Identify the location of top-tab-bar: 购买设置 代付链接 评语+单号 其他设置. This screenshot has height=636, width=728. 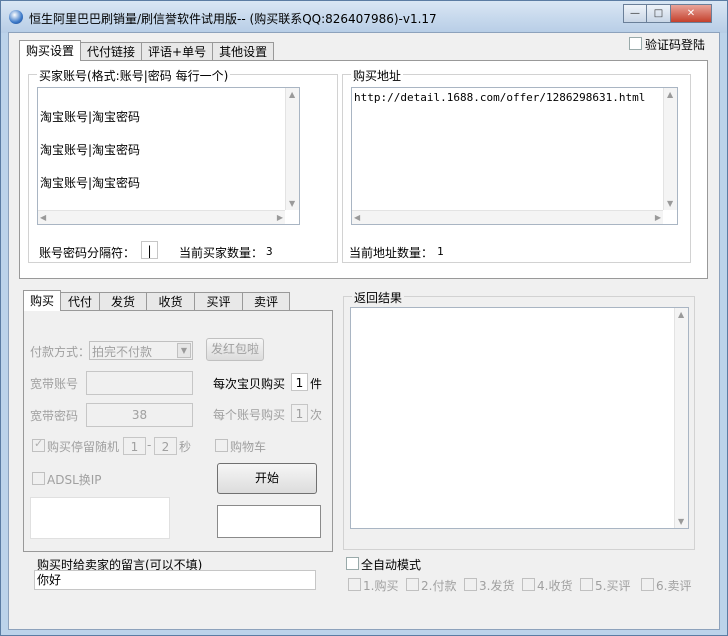
(147, 50).